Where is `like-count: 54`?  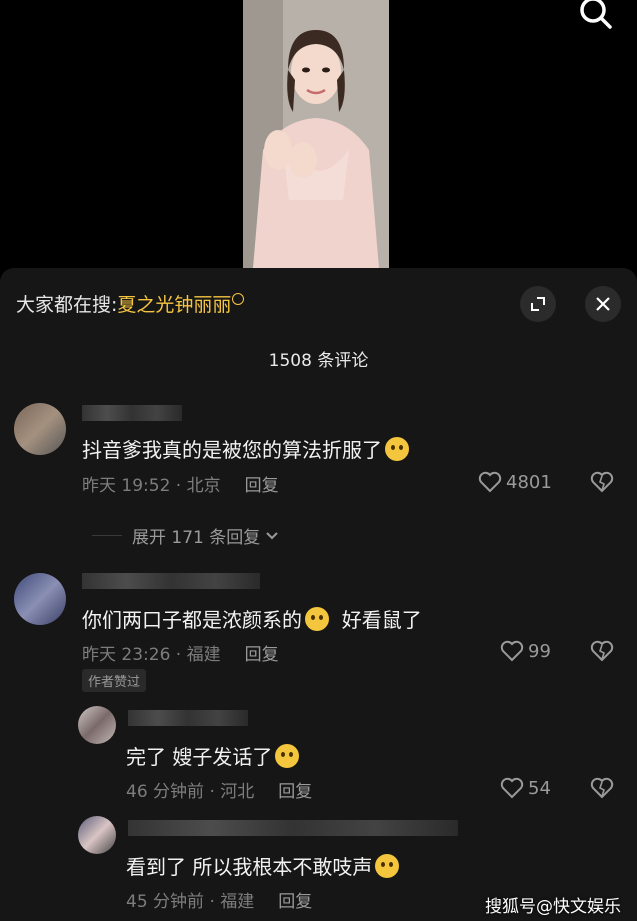
like-count: 54 is located at coordinates (539, 788).